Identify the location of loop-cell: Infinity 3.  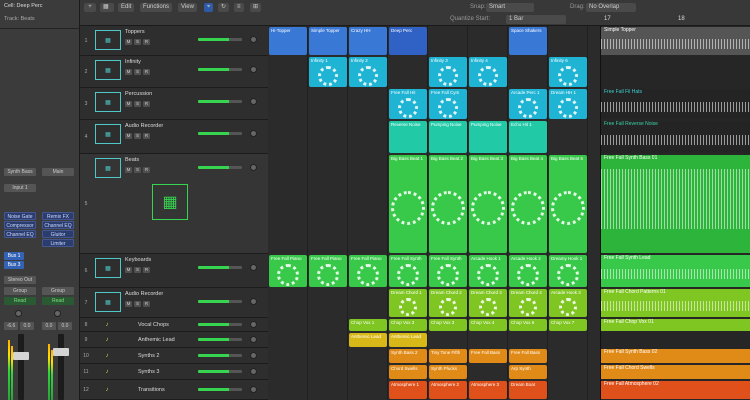
(448, 72).